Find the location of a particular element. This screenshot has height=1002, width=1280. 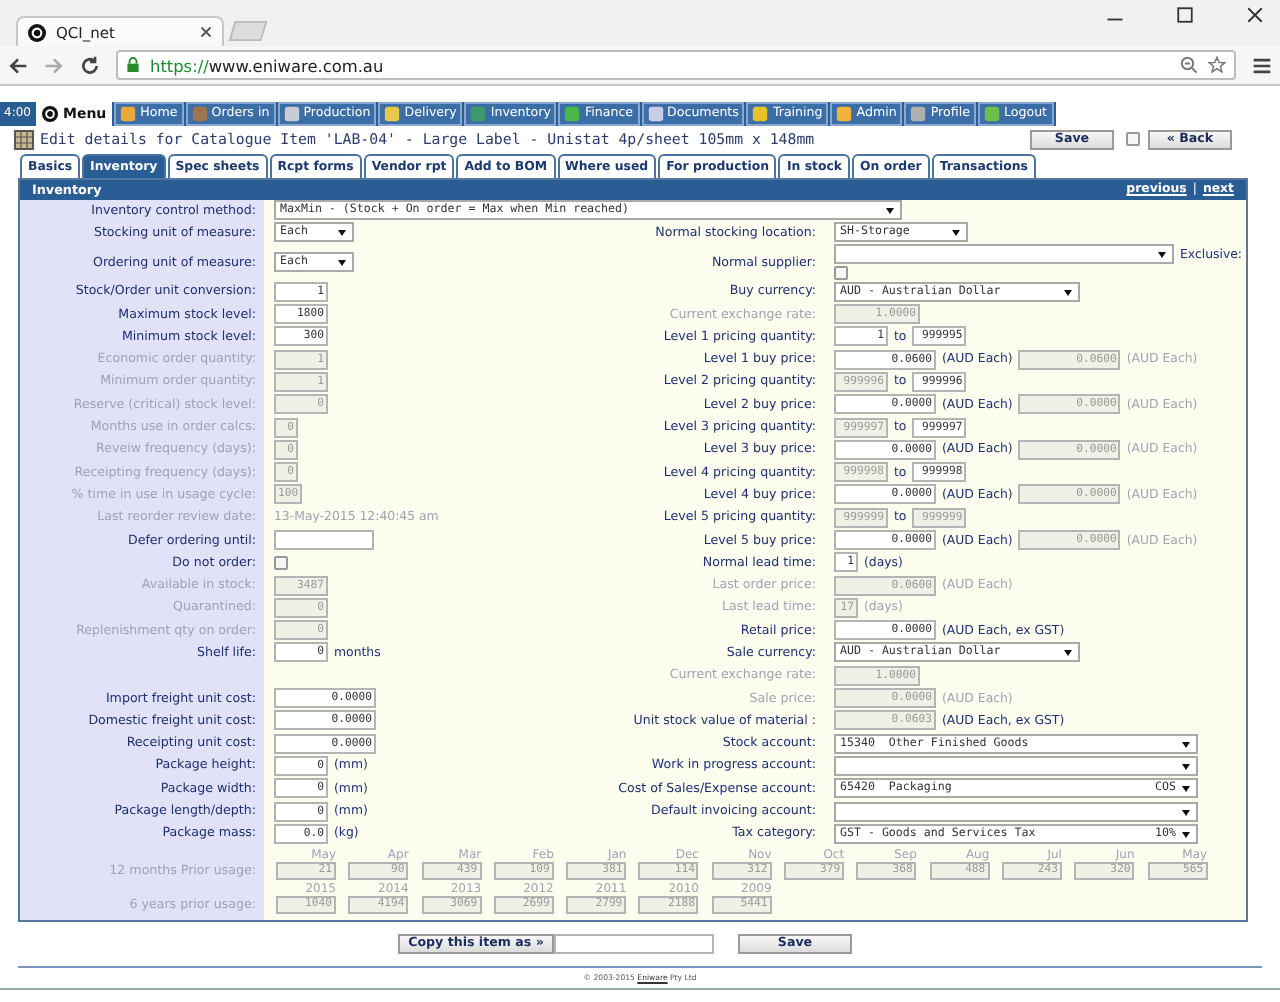

back-icon is located at coordinates (18, 65).